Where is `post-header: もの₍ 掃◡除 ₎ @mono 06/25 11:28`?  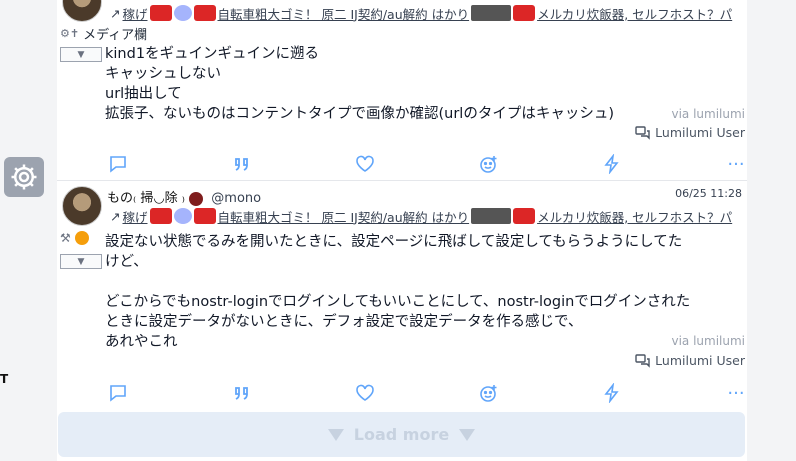
post-header: もの₍ 掃◡除 ₎ @mono 06/25 11:28 is located at coordinates (424, 196).